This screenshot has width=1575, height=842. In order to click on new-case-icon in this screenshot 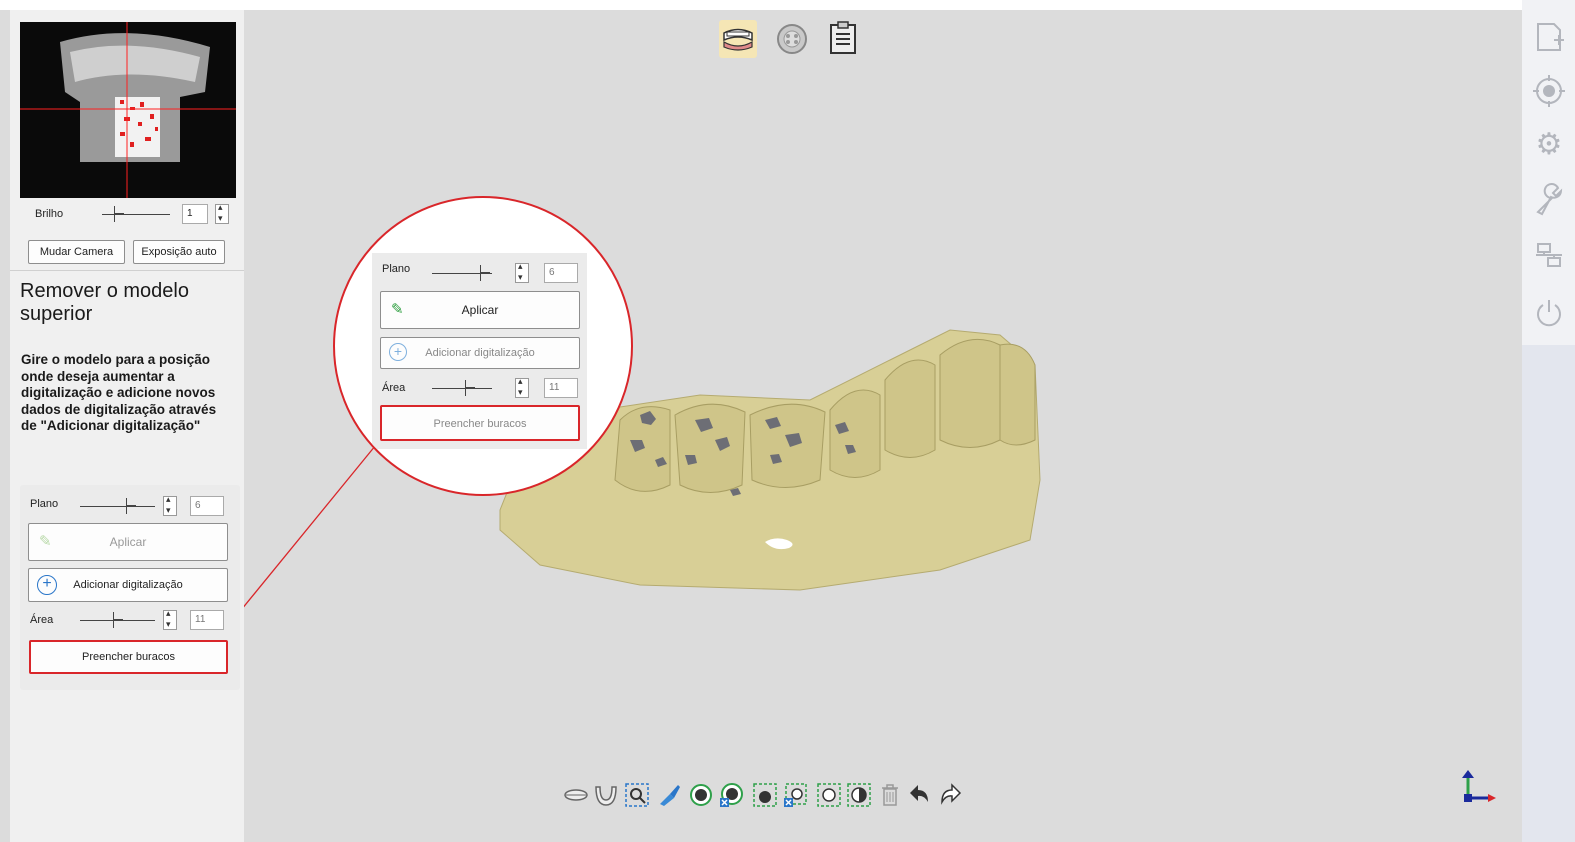, I will do `click(1549, 37)`.